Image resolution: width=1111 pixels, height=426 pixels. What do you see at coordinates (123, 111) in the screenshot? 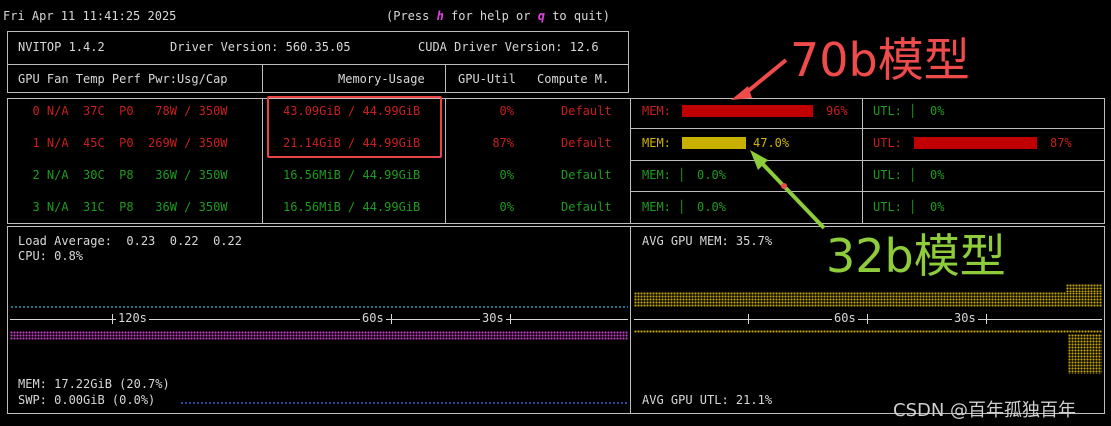
I see `gpu-row-summary: 0 N/A 37C P0 78W / 350W` at bounding box center [123, 111].